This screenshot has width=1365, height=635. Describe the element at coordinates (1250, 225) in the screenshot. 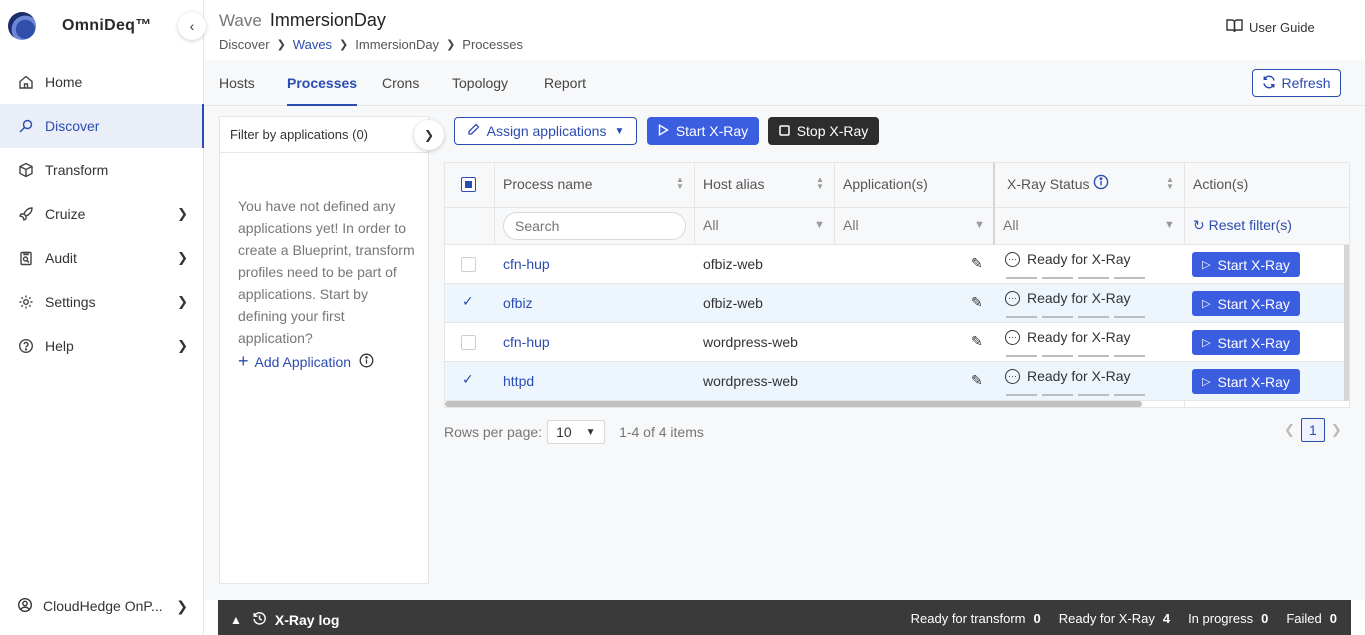

I see `reset-filters-label: Reset filter(s)` at that location.